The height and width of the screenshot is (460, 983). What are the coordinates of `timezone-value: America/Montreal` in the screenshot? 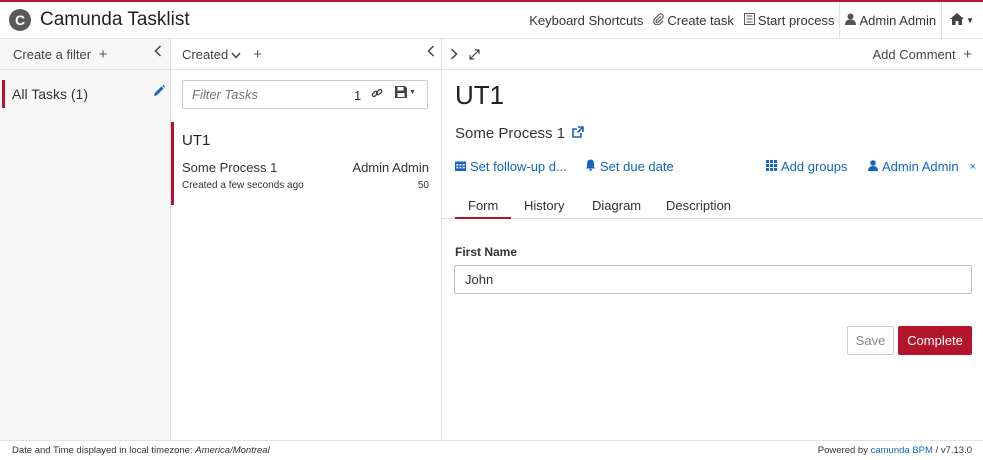 It's located at (232, 450).